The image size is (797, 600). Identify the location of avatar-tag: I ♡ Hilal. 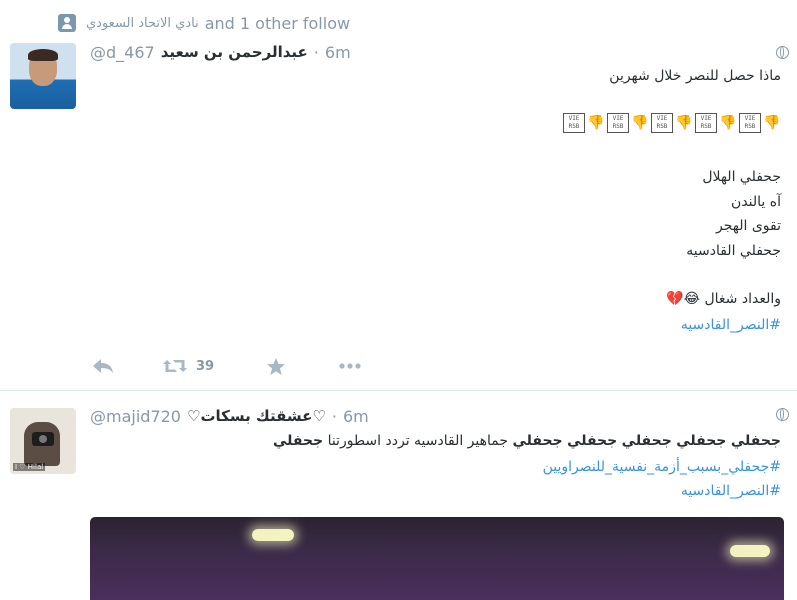
(29, 467).